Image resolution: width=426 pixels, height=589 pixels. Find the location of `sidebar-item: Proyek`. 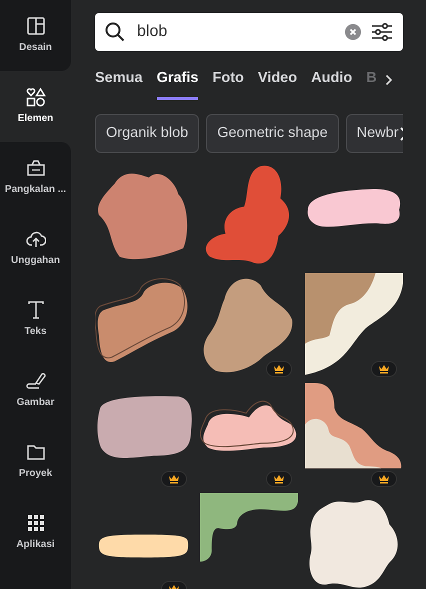

sidebar-item: Proyek is located at coordinates (35, 461).